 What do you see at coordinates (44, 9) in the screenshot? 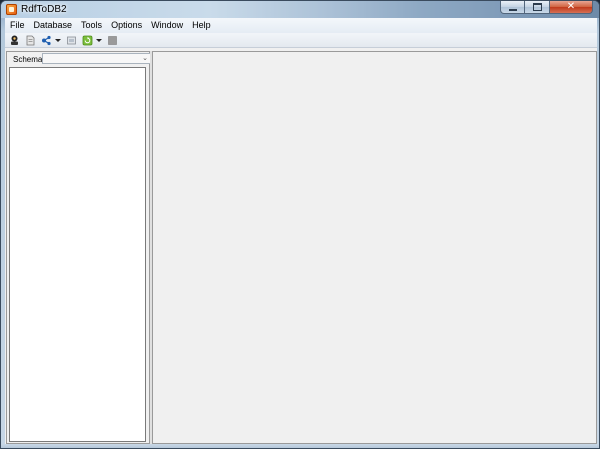
I see `window-title: RdfToDB2` at bounding box center [44, 9].